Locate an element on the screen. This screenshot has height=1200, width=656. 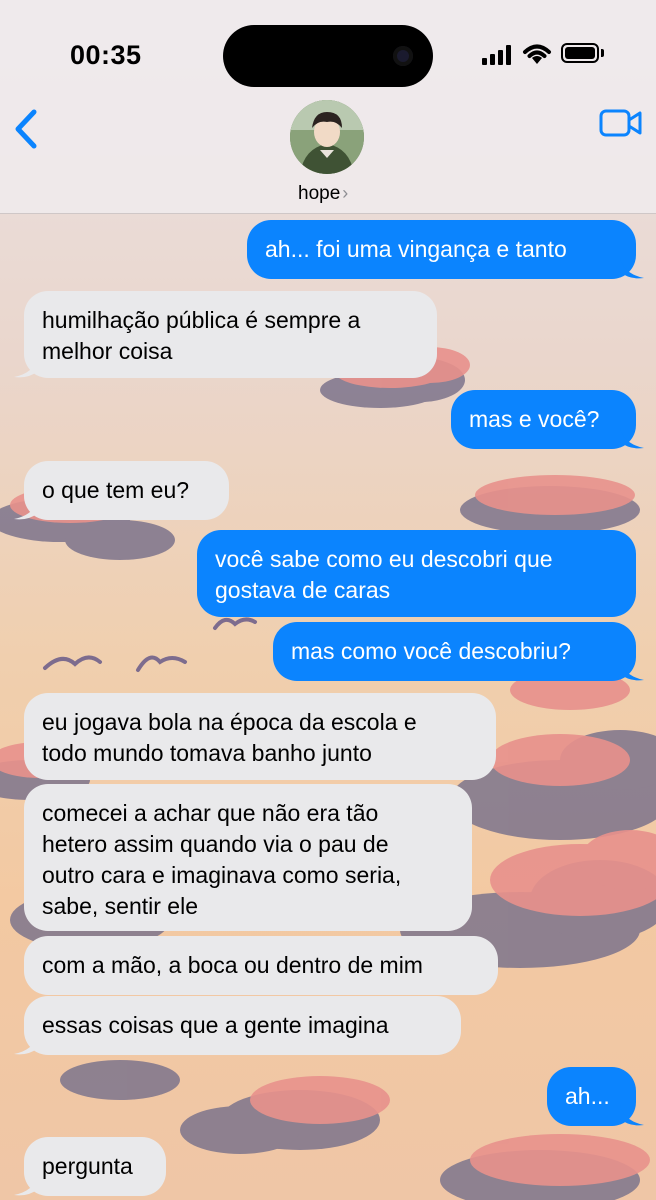
bird-icon is located at coordinates (150, 644).